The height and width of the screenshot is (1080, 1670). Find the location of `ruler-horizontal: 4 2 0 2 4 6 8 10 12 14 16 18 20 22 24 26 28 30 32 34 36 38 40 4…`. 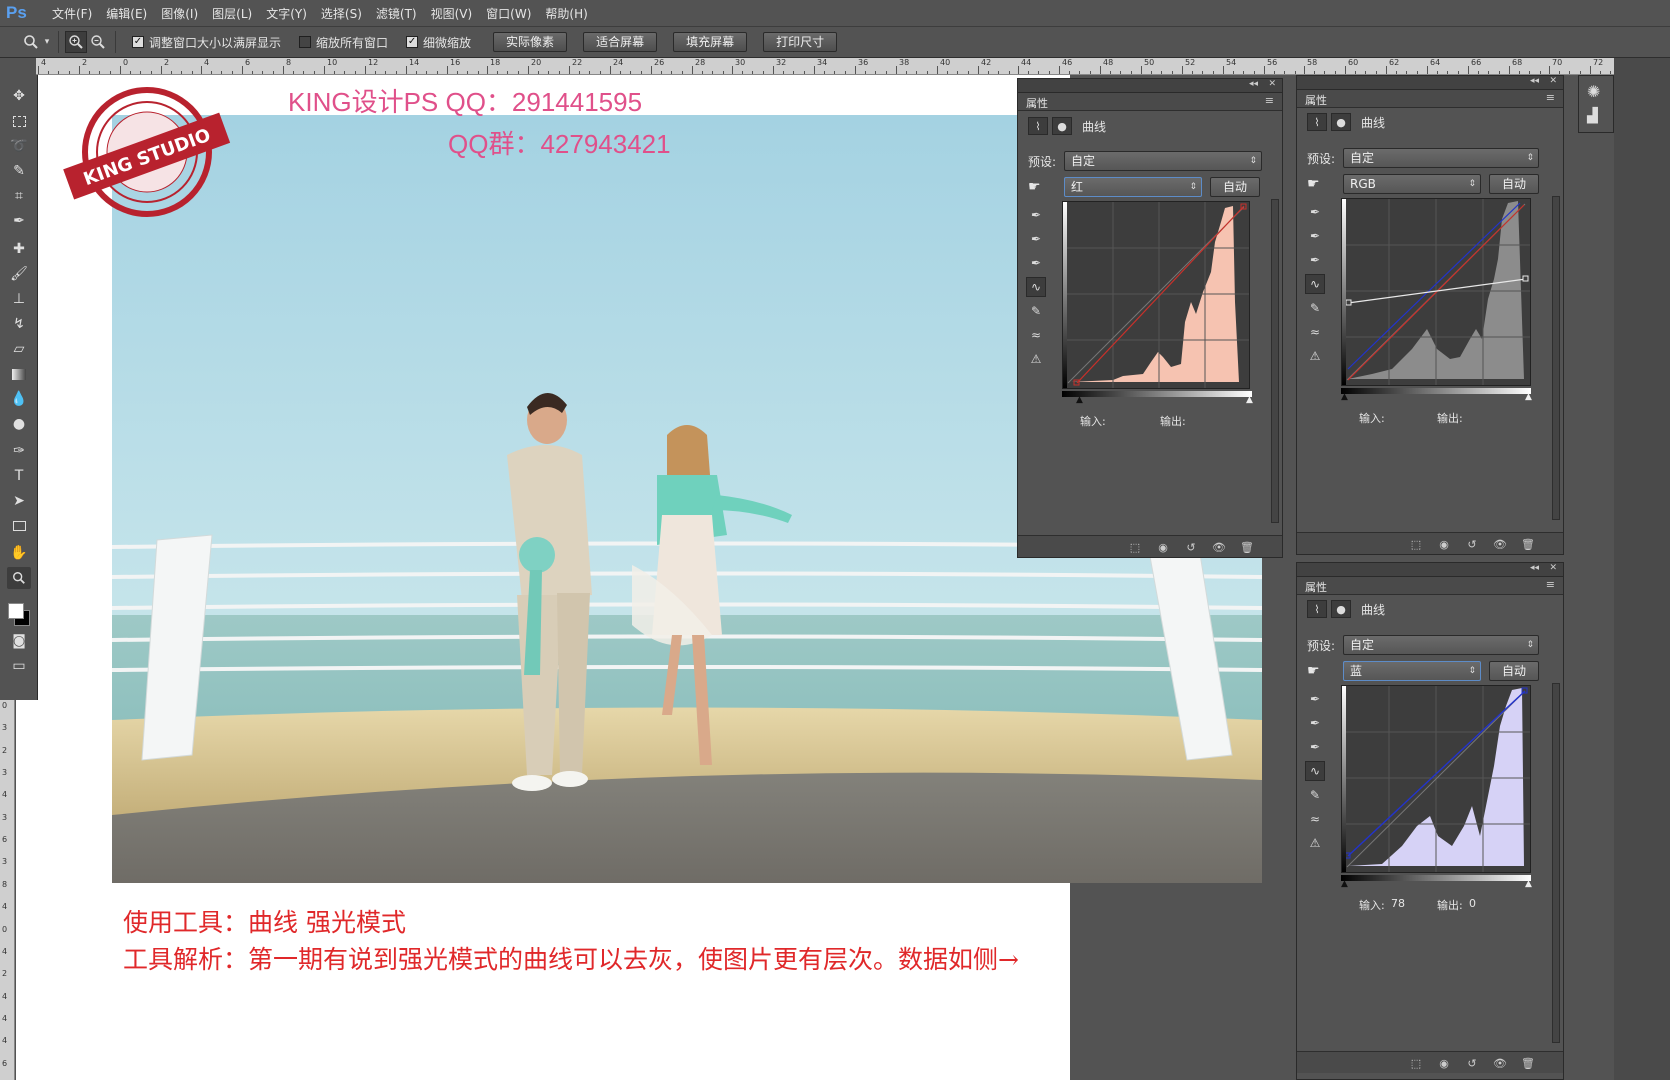

ruler-horizontal: 4 2 0 2 4 6 8 10 12 14 16 18 20 22 24 26 28 30 32 34 36 38 40 4… is located at coordinates (853, 66).